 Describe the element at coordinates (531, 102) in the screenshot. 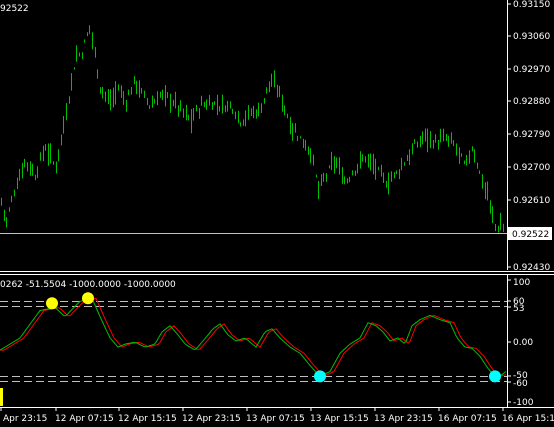

I see `price-tick: 0.92880` at that location.